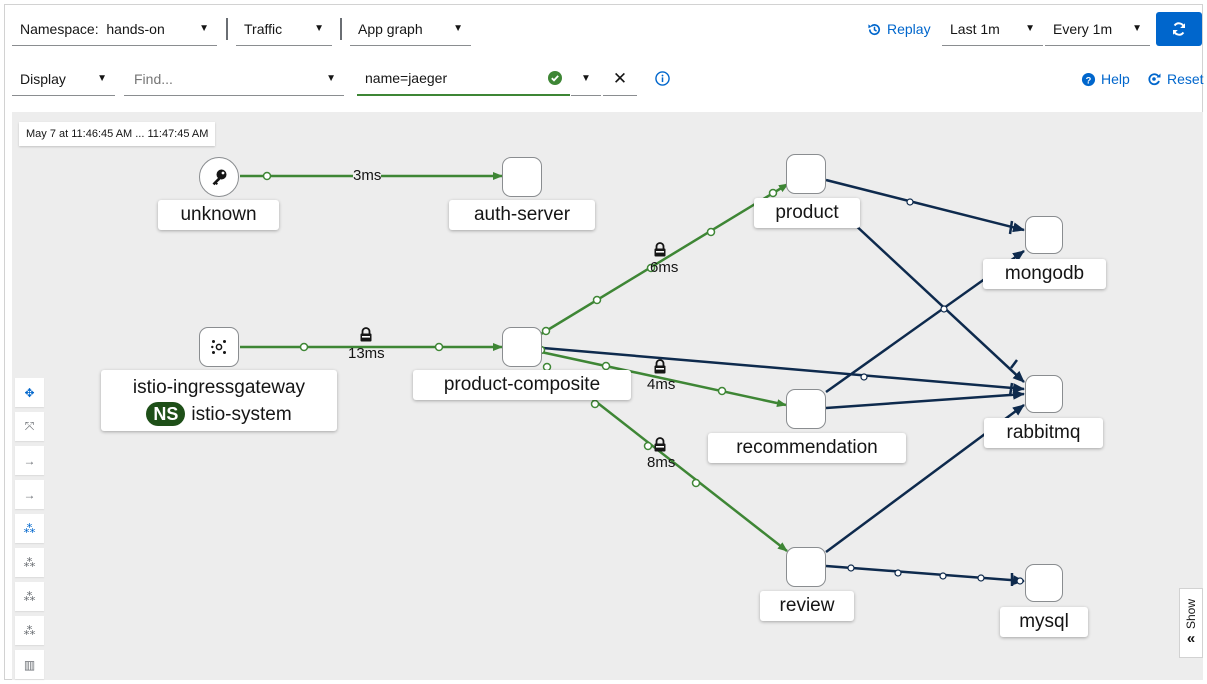 The image size is (1207, 684). Describe the element at coordinates (29, 392) in the screenshot. I see `zoom-to-fit-icon: ✥` at that location.